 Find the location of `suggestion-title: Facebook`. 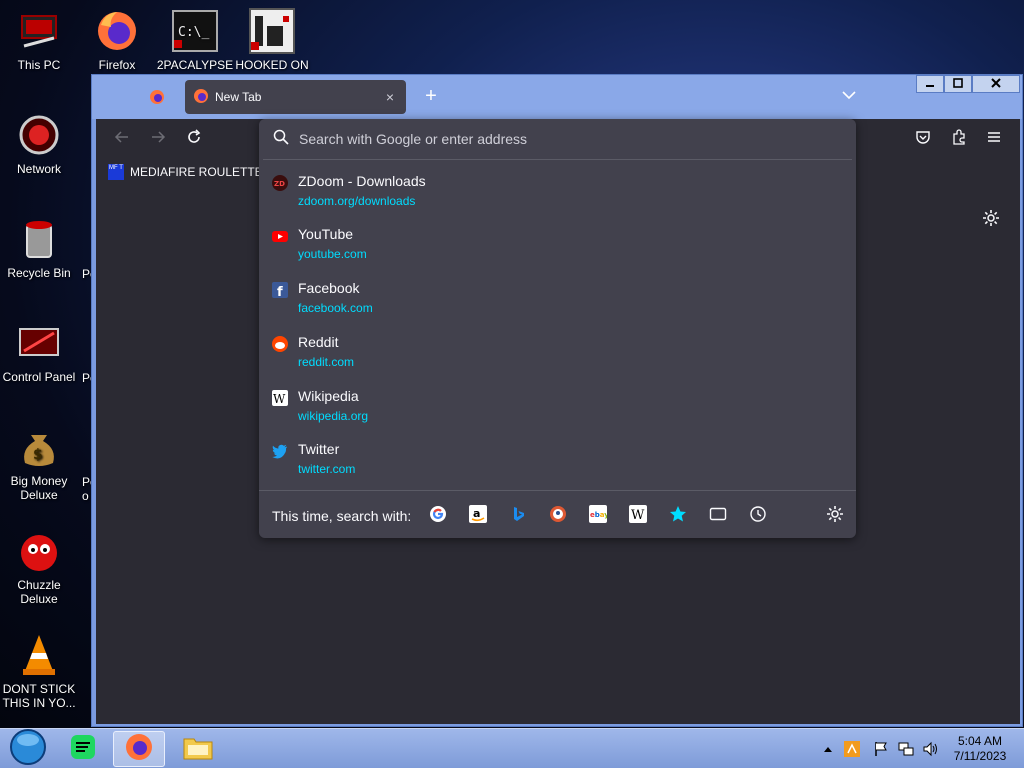

suggestion-title: Facebook is located at coordinates (329, 288).